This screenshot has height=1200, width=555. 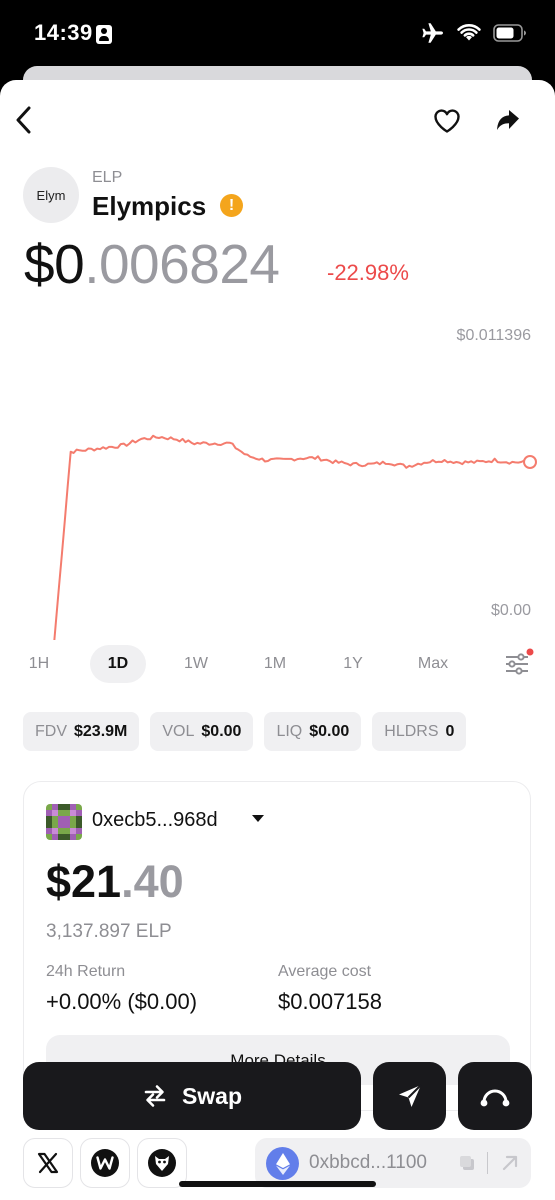 I want to click on ethereum-icon, so click(x=282, y=1163).